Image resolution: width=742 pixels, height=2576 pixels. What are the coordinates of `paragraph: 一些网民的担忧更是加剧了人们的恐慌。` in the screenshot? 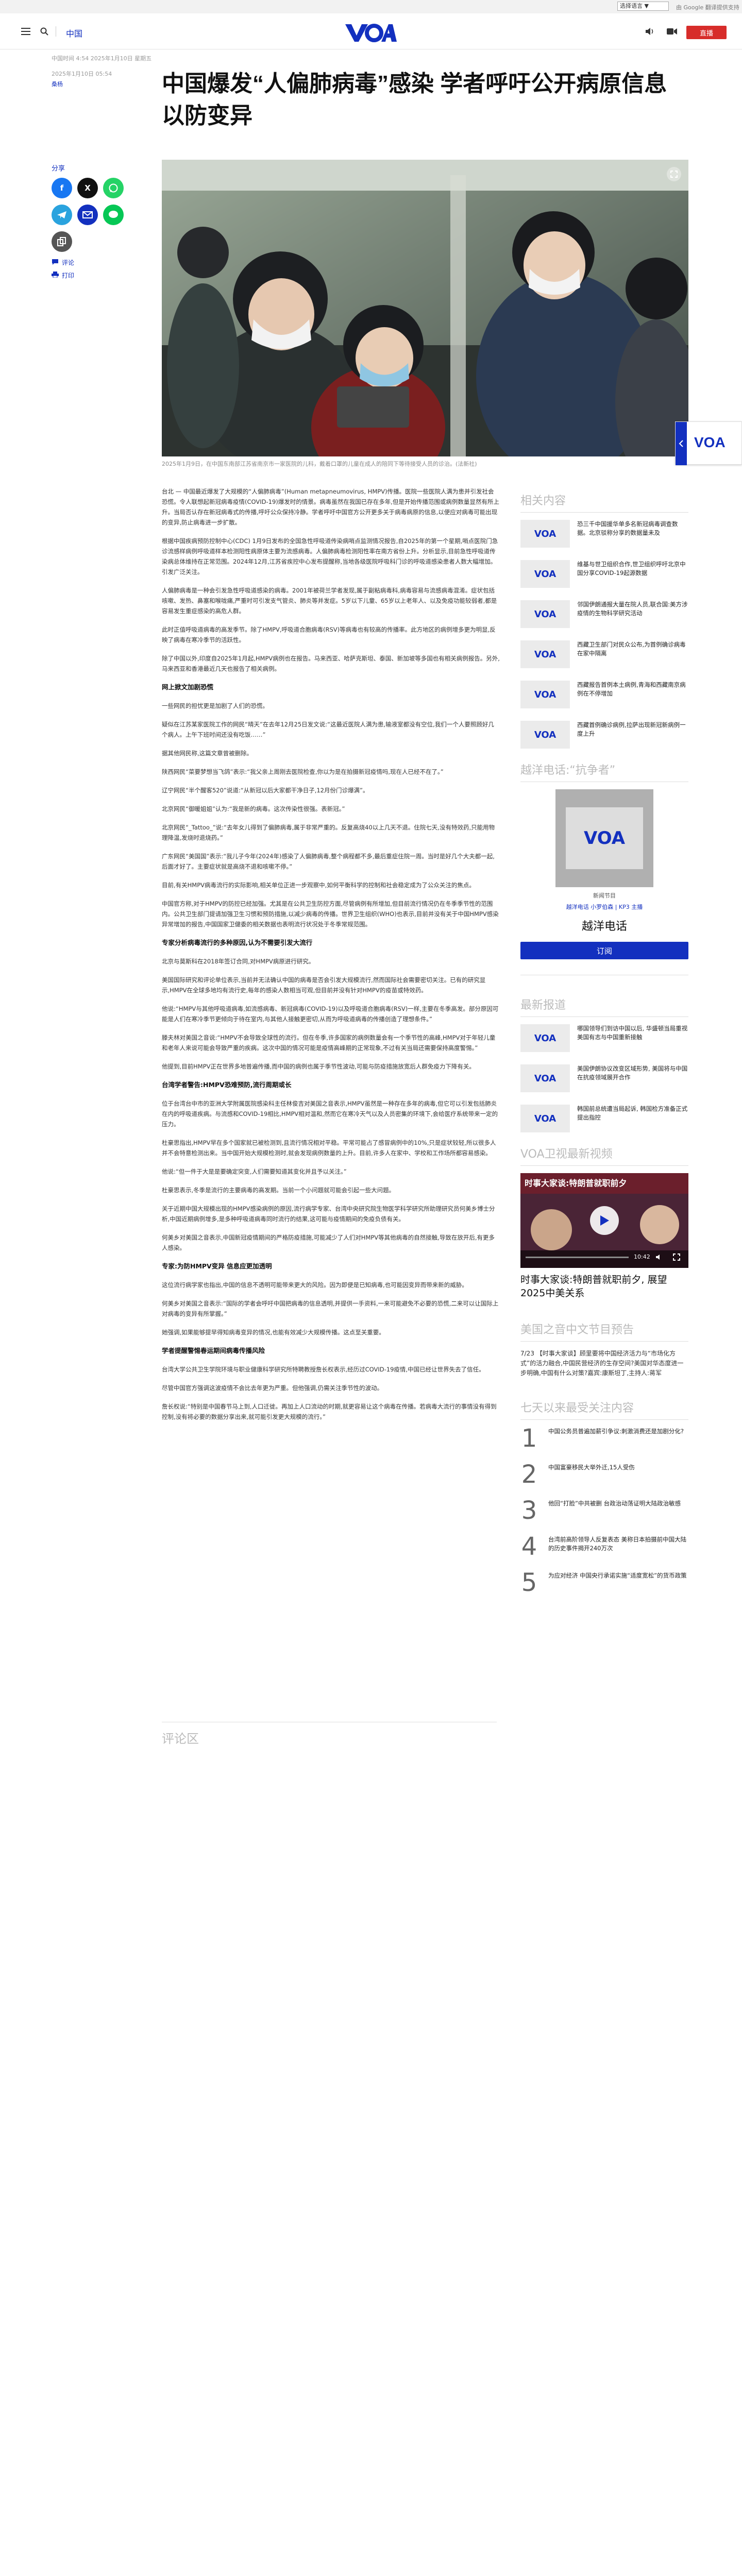 It's located at (215, 705).